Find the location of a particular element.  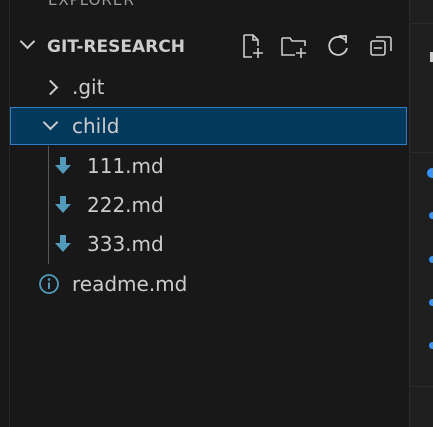

new-folder-icon is located at coordinates (294, 46).